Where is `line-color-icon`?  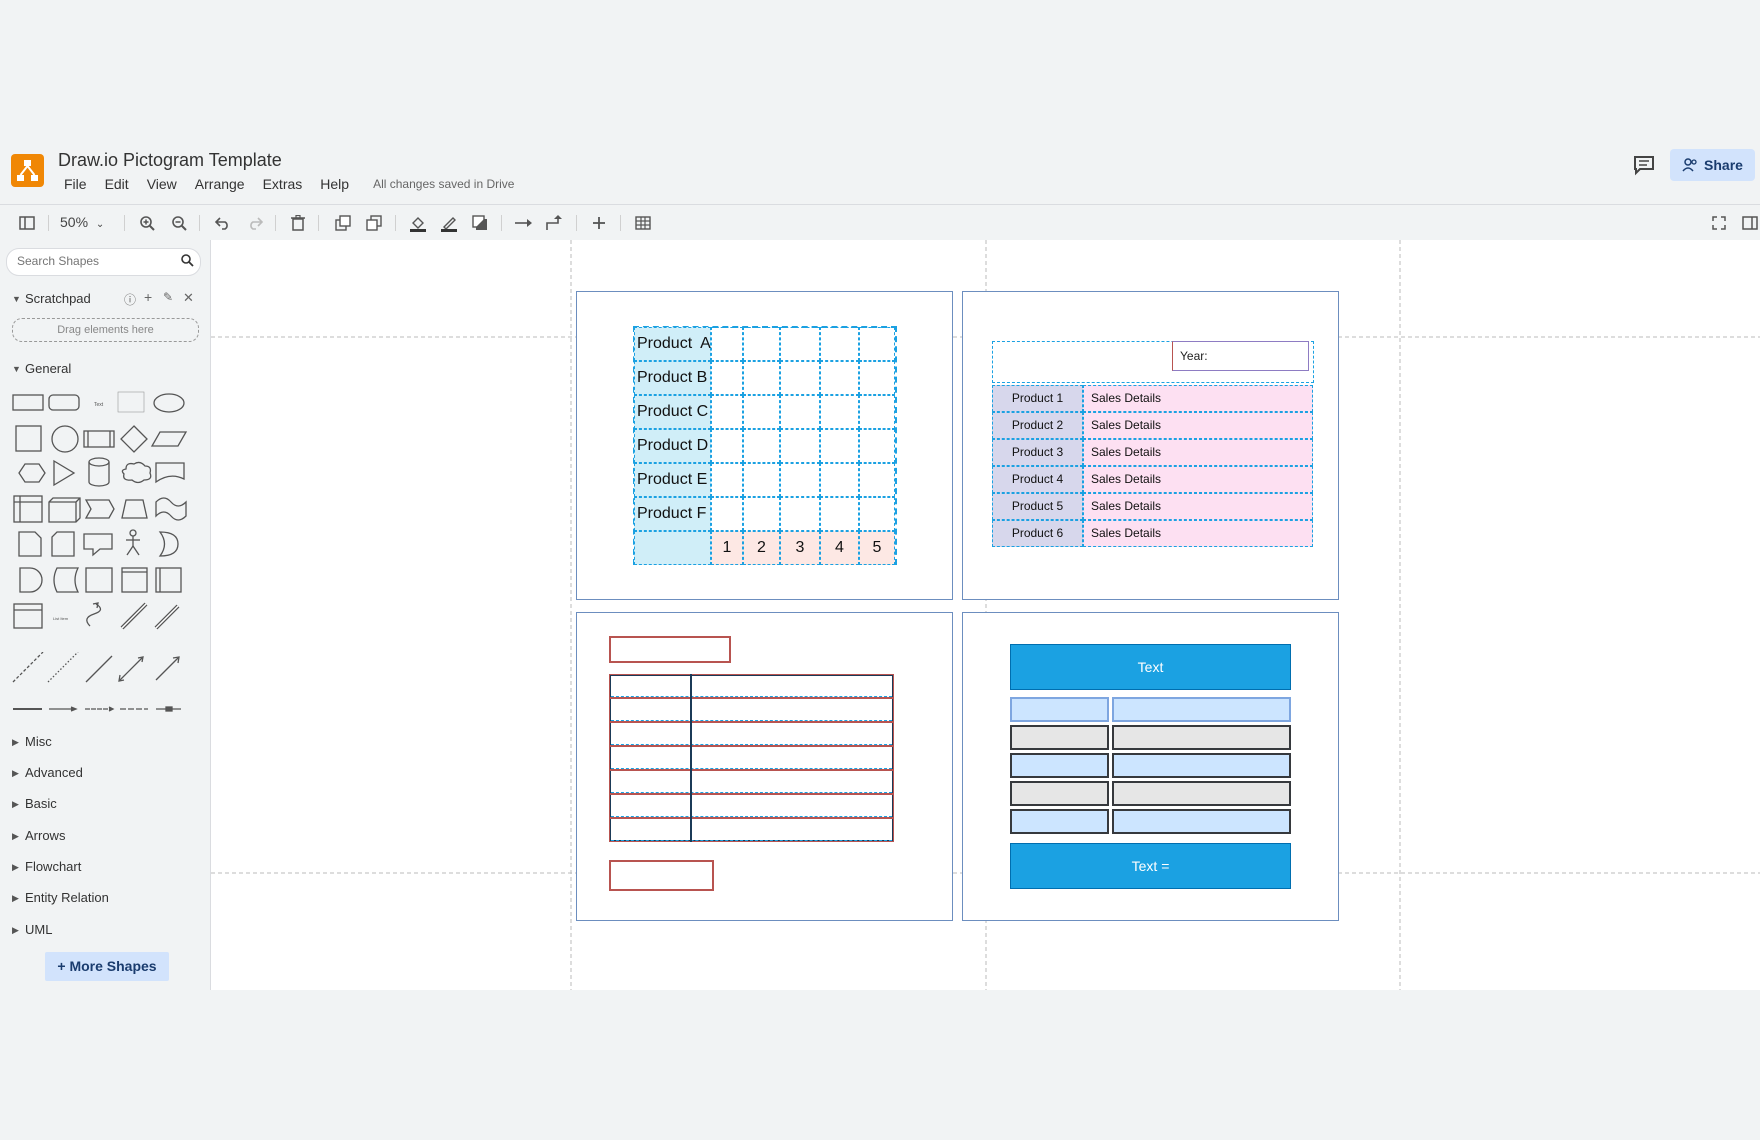
line-color-icon is located at coordinates (449, 223).